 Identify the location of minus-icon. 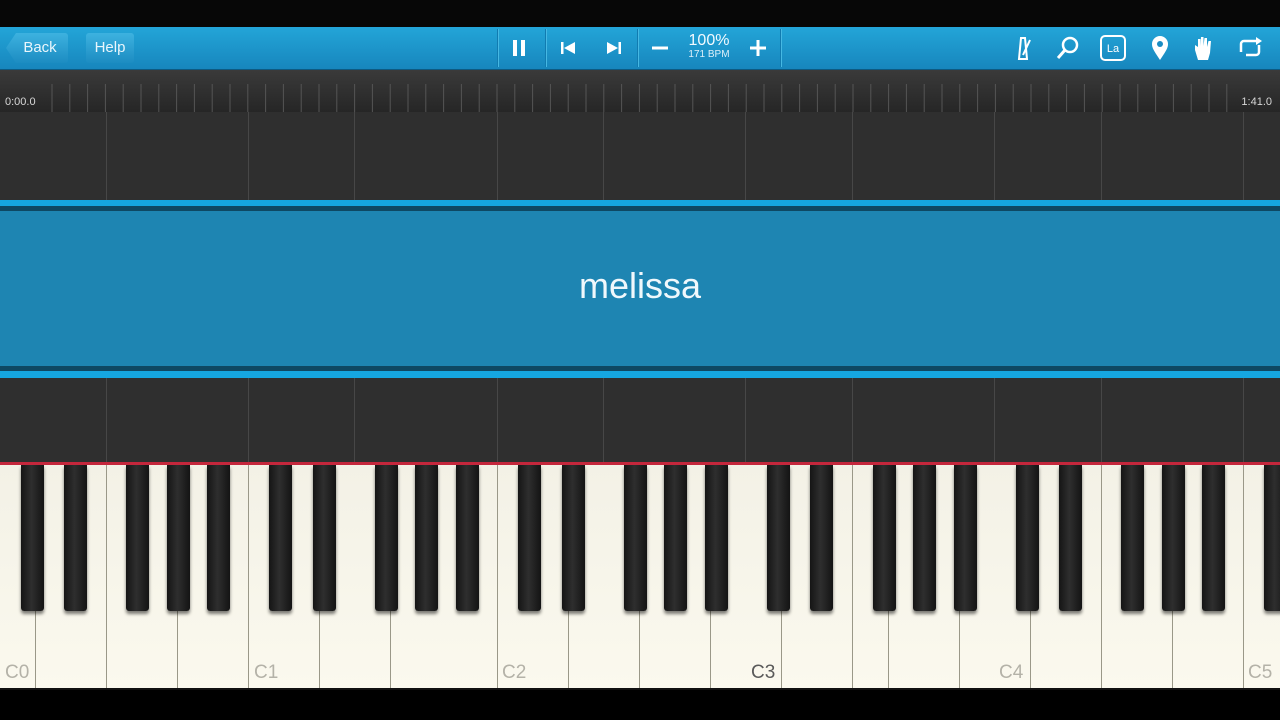
(660, 48).